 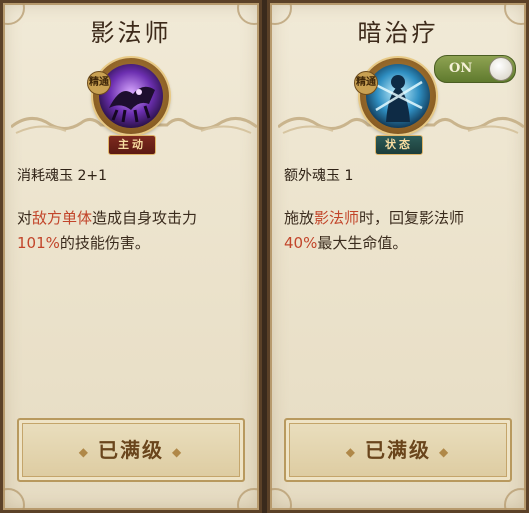 What do you see at coordinates (398, 33) in the screenshot?
I see `skill-title: 暗治疗` at bounding box center [398, 33].